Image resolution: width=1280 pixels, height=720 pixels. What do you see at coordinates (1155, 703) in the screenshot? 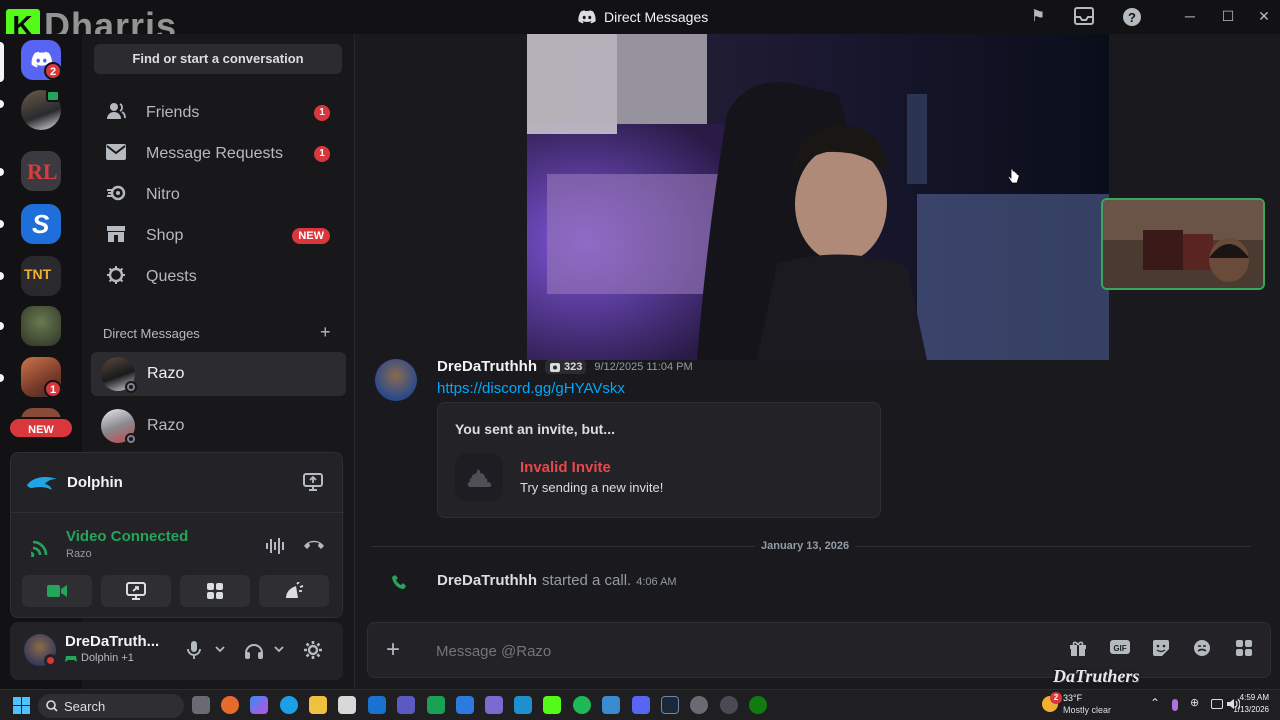
I see `tray-chevron-icon: ⌃` at bounding box center [1155, 703].